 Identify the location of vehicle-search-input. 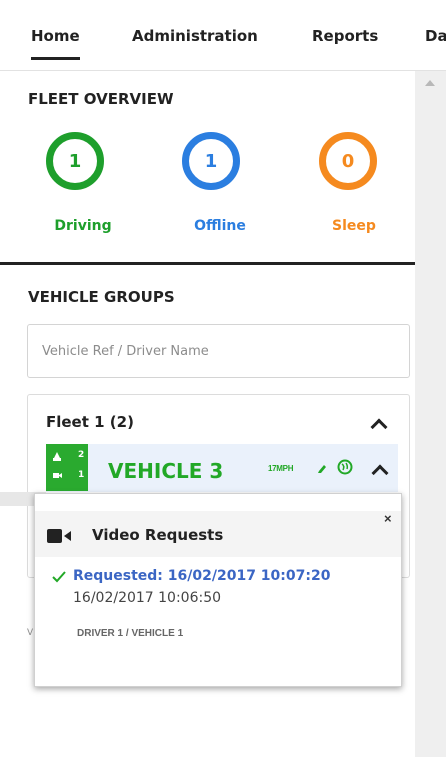
(218, 351).